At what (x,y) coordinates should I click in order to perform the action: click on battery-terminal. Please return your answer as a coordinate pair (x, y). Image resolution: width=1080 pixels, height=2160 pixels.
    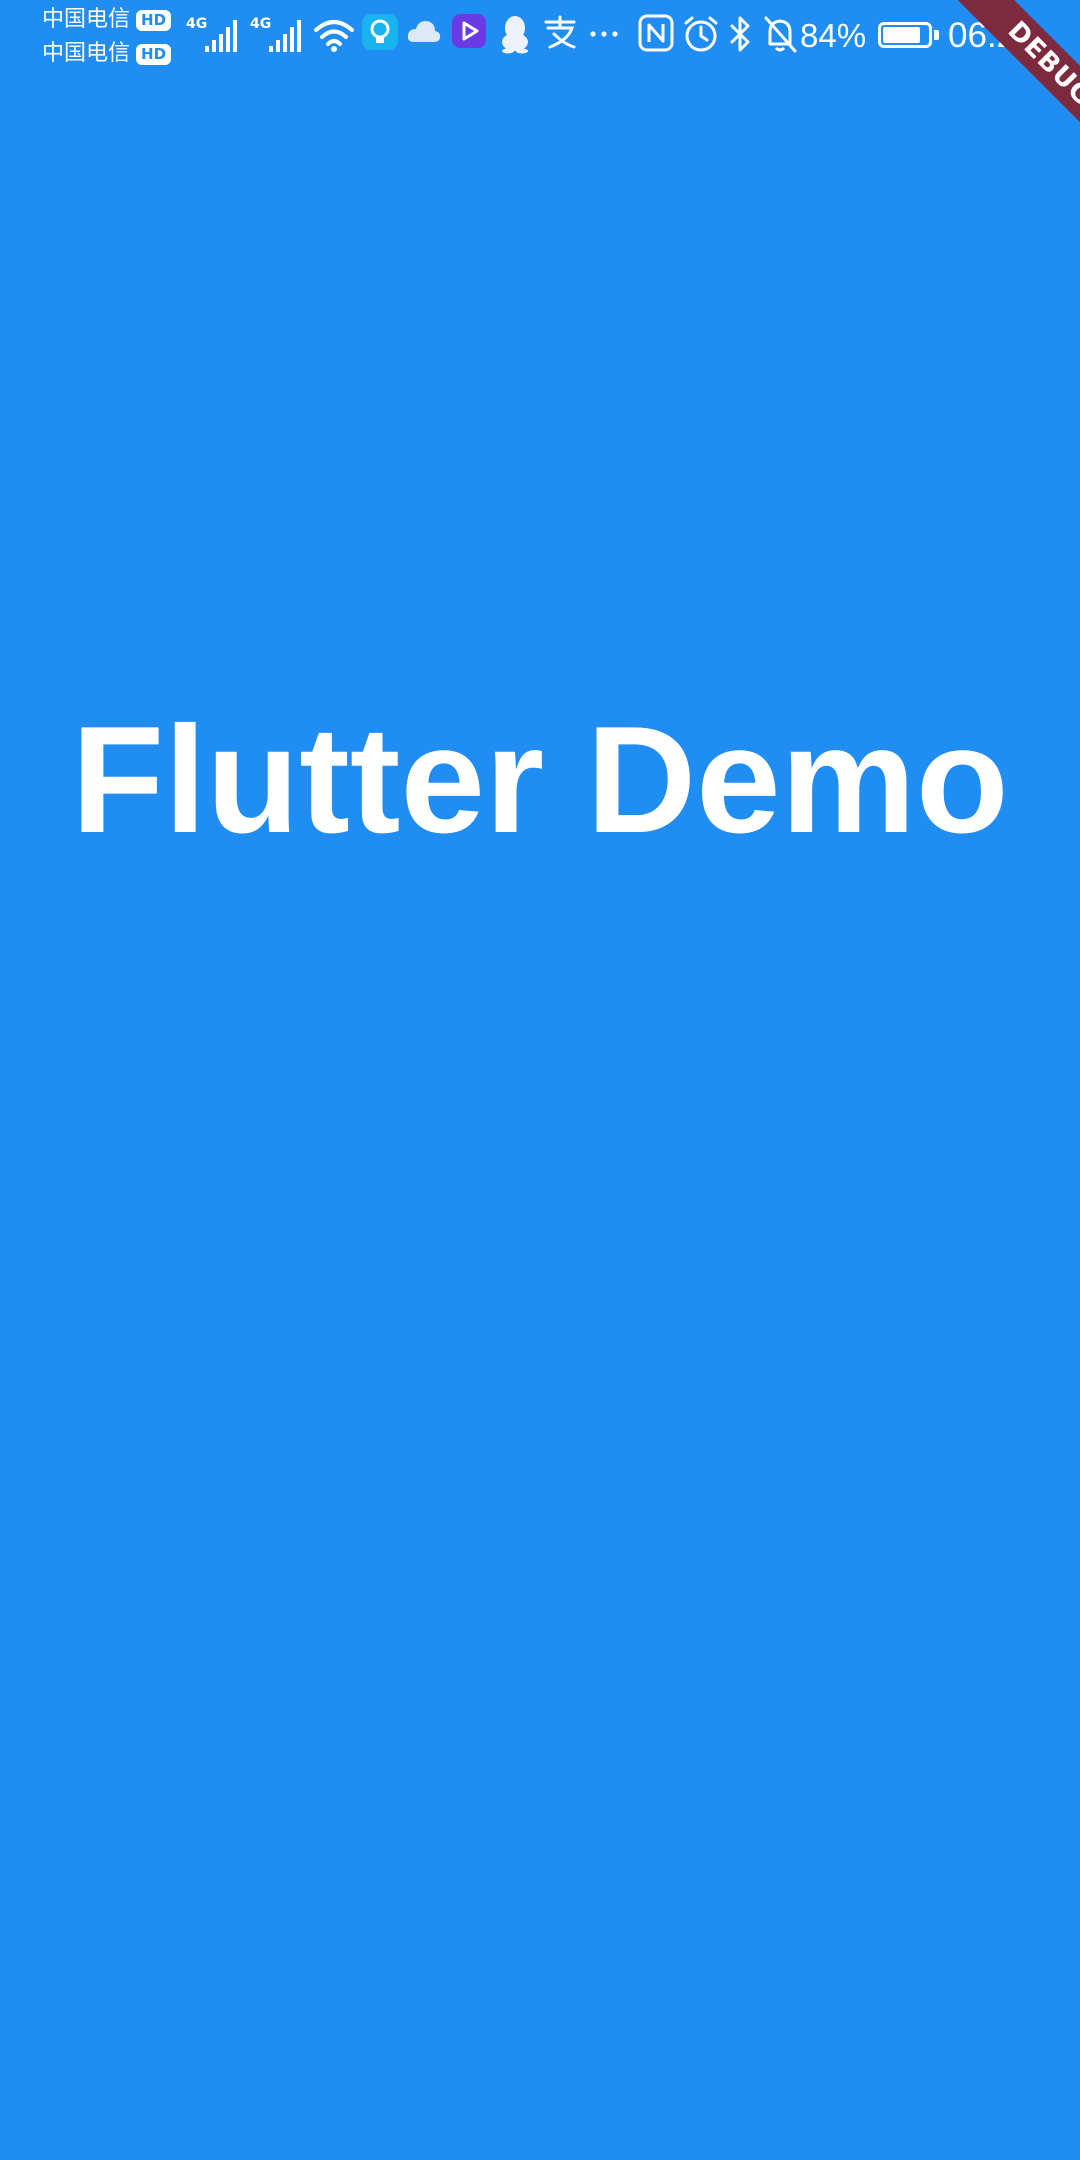
    Looking at the image, I should click on (936, 35).